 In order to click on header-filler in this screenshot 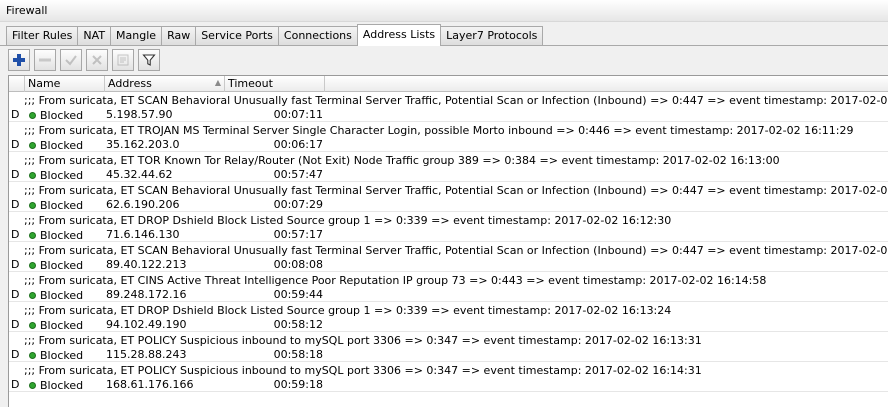, I will do `click(606, 84)`.